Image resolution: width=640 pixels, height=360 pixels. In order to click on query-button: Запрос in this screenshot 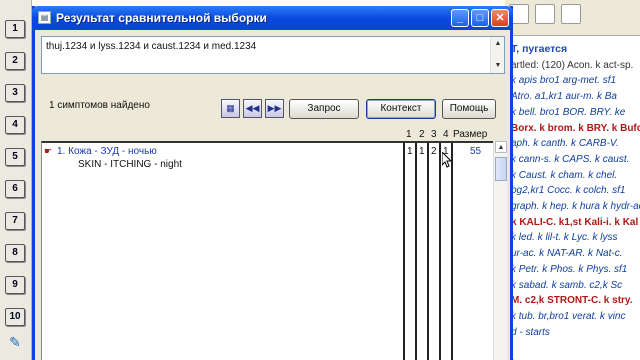, I will do `click(324, 109)`.